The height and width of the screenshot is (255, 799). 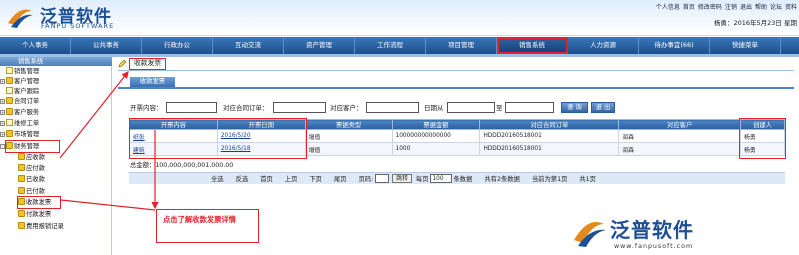 What do you see at coordinates (94, 115) in the screenshot?
I see `arrow-to-tab` at bounding box center [94, 115].